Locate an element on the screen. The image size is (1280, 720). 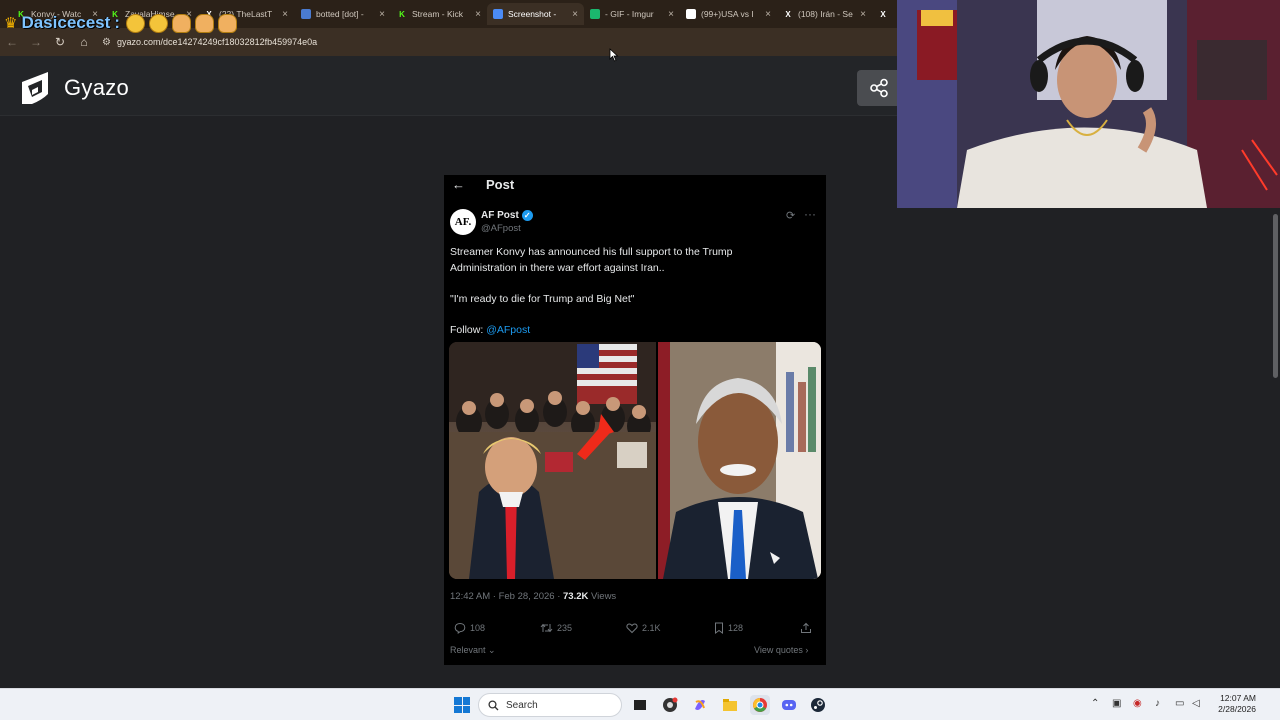
view-quotes-label: View quotes is located at coordinates (778, 650).